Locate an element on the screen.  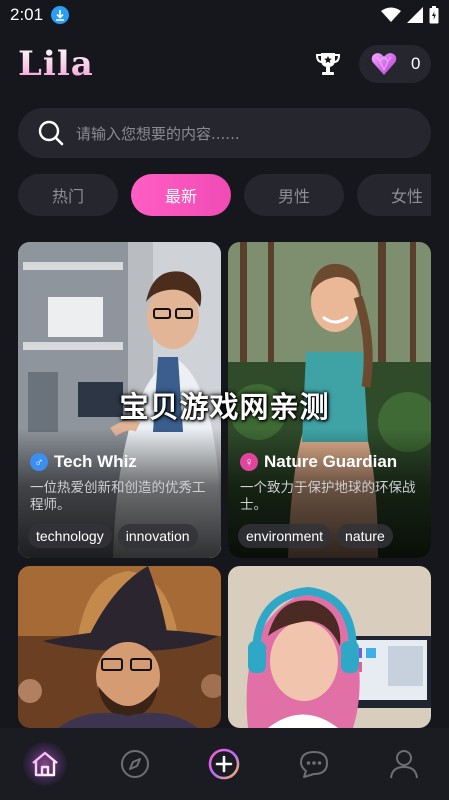
nav-messages is located at coordinates (314, 764).